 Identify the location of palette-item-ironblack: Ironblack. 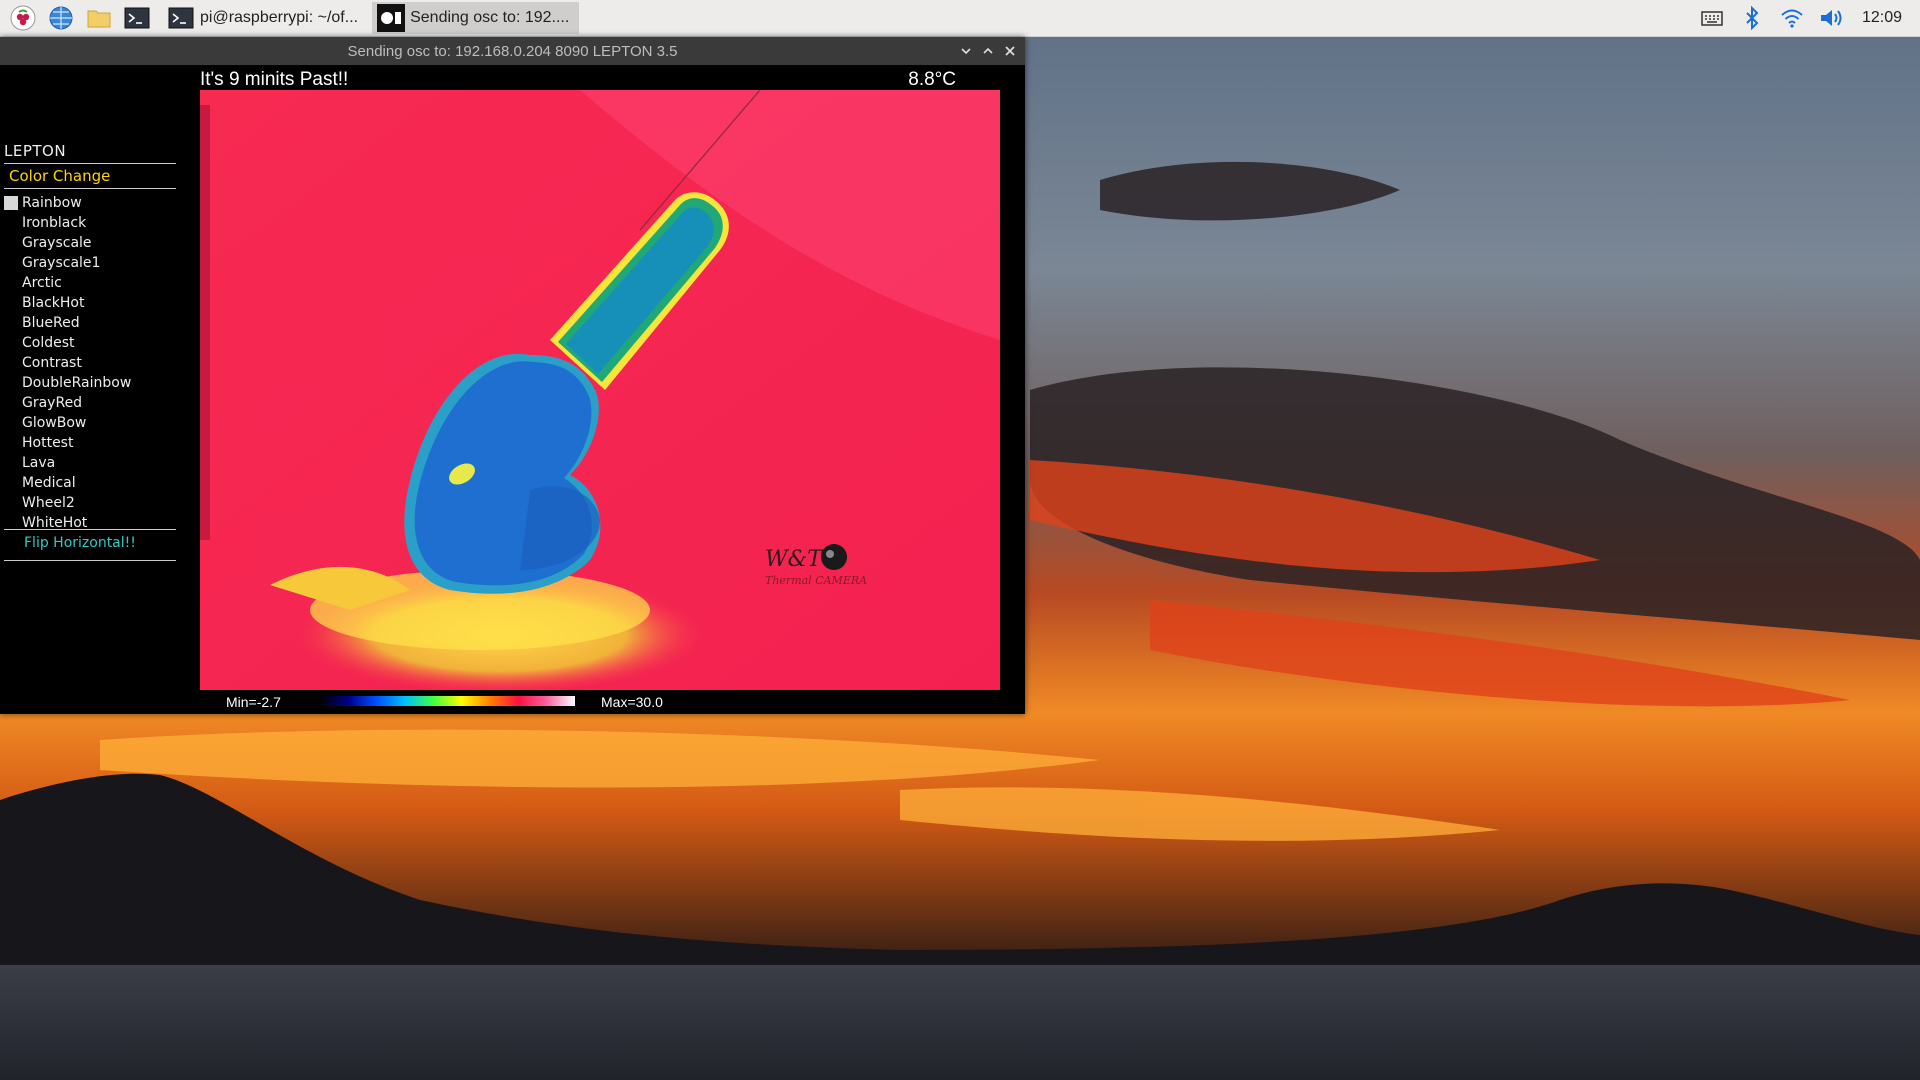
(67, 223).